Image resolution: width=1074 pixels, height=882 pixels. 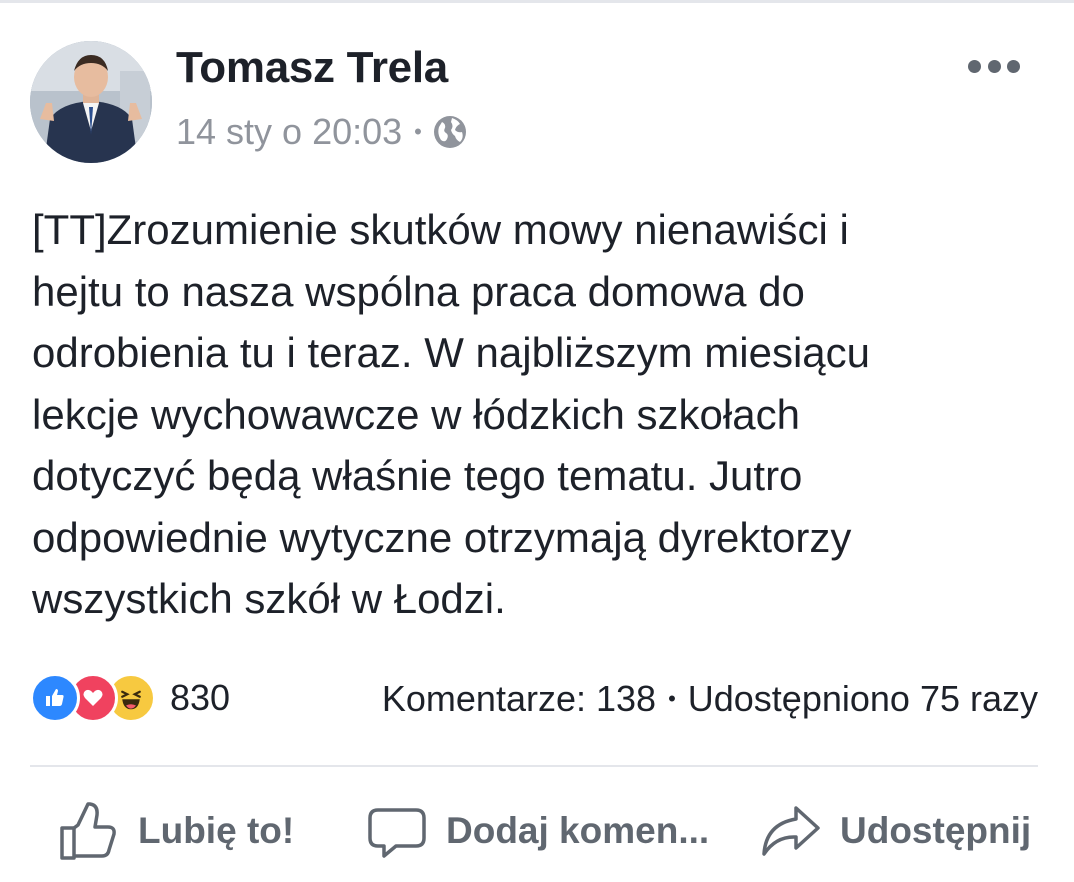 I want to click on share-button: Udostępnij, so click(x=895, y=831).